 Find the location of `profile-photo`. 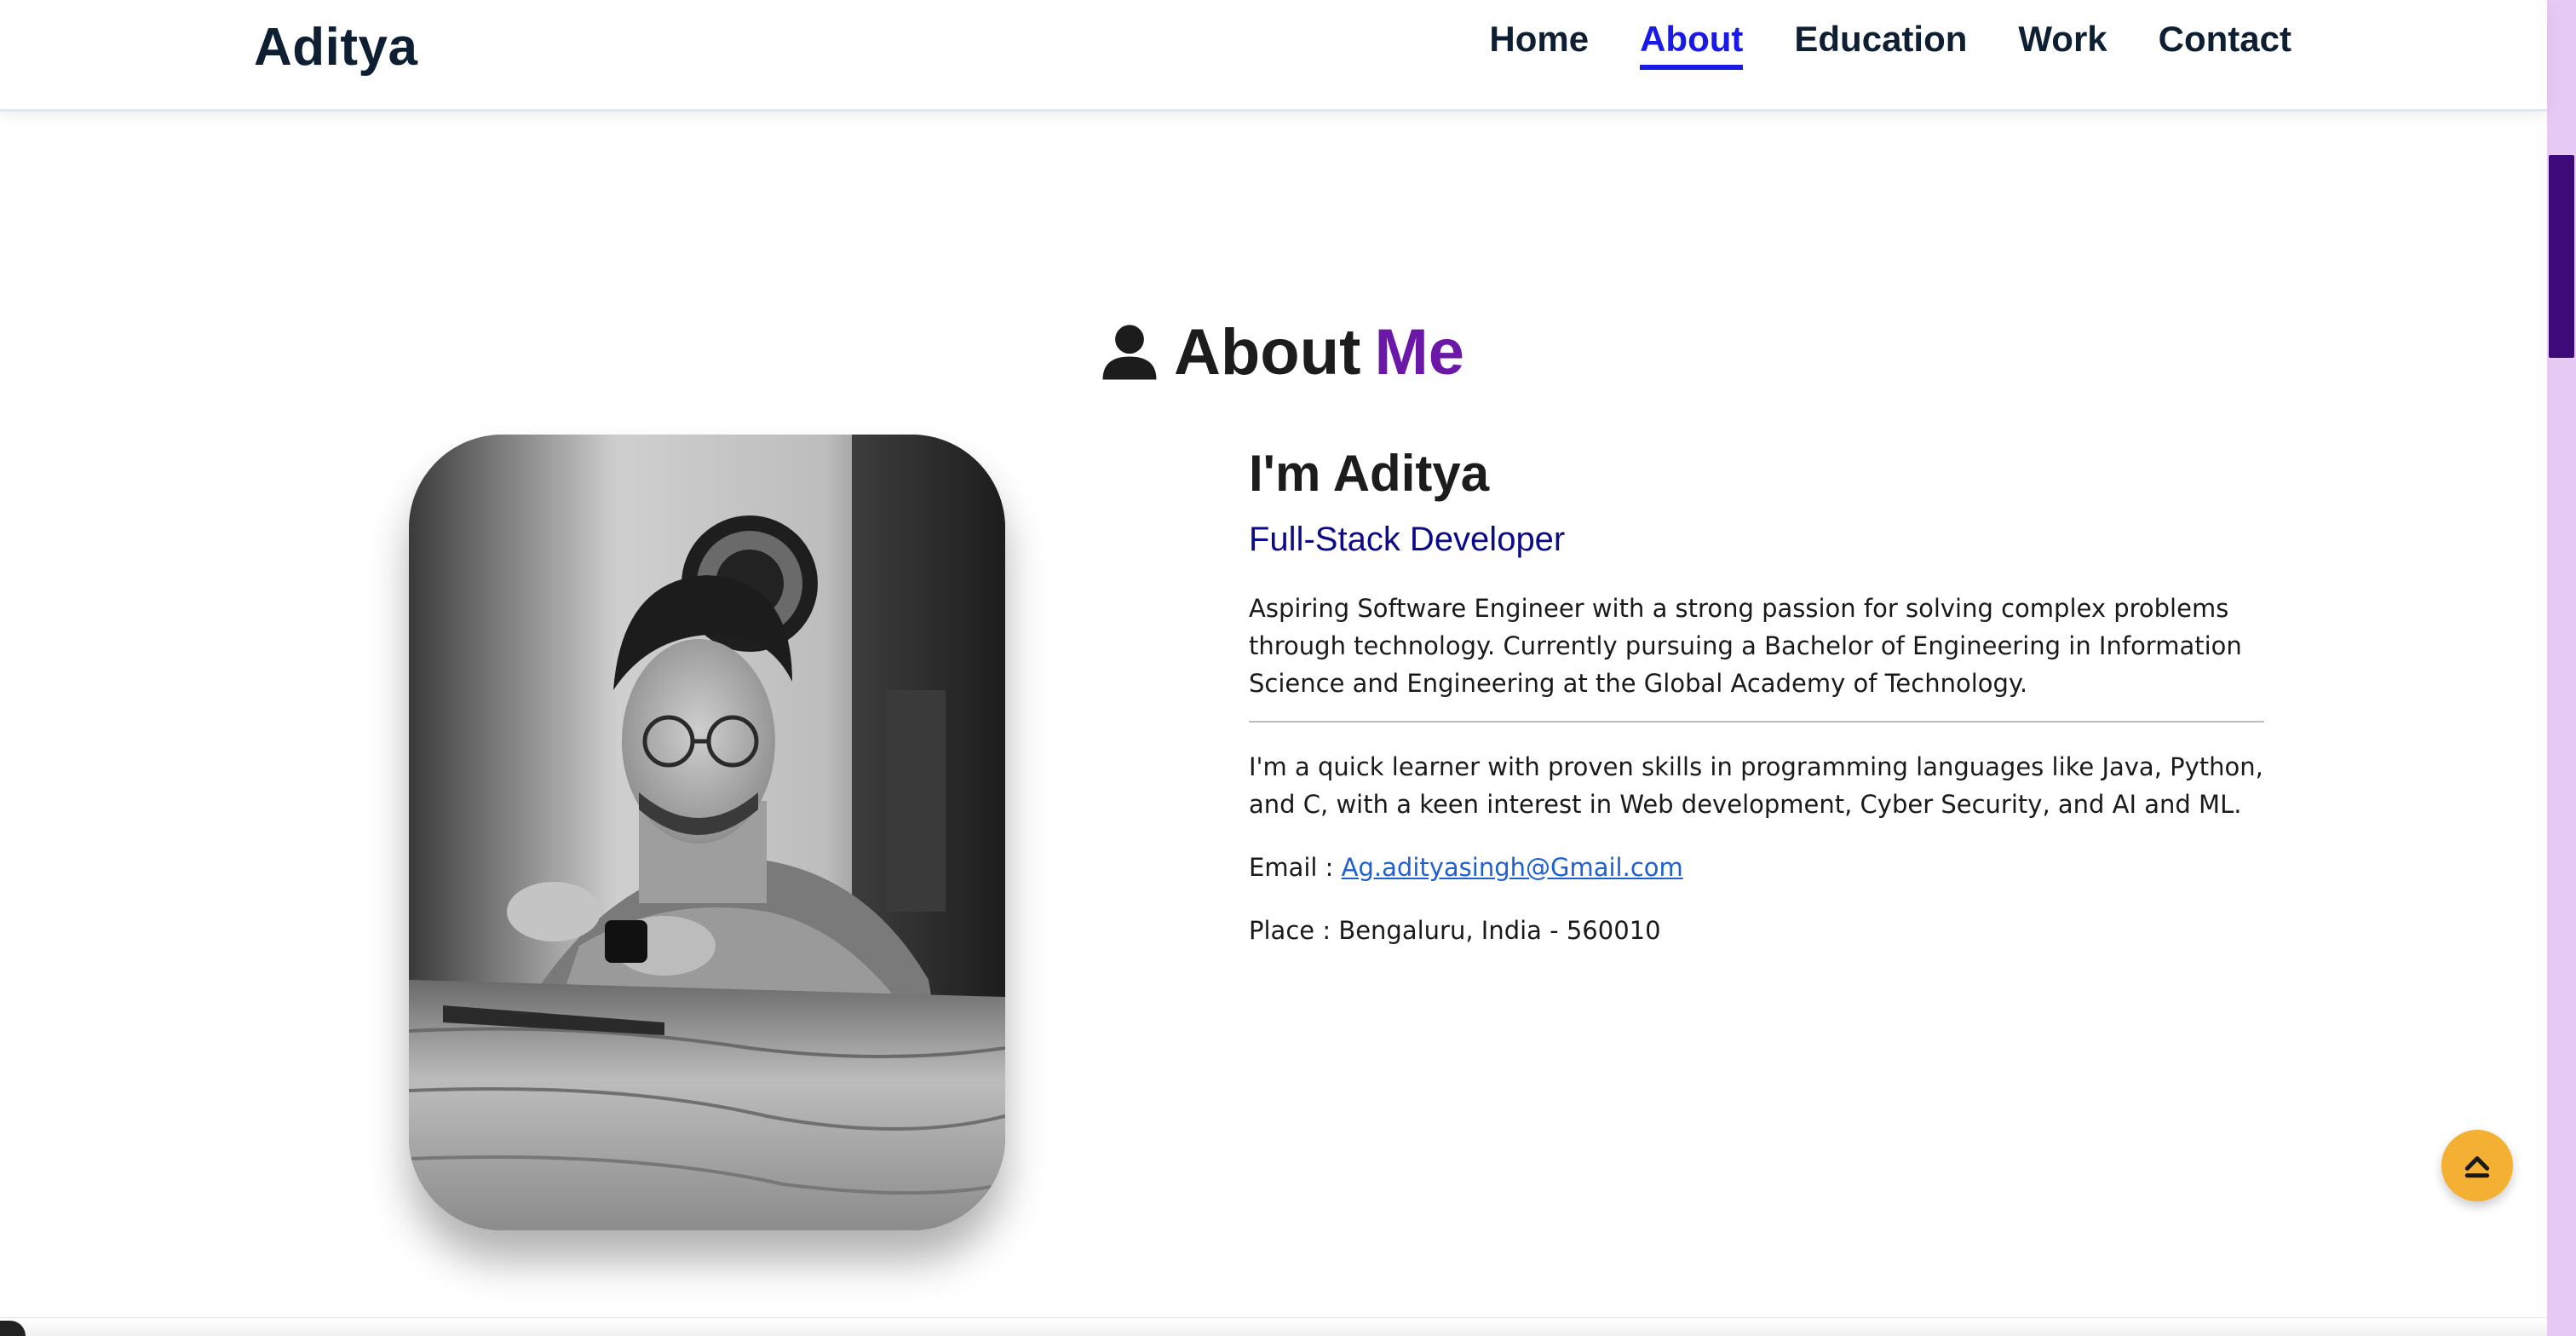

profile-photo is located at coordinates (707, 832).